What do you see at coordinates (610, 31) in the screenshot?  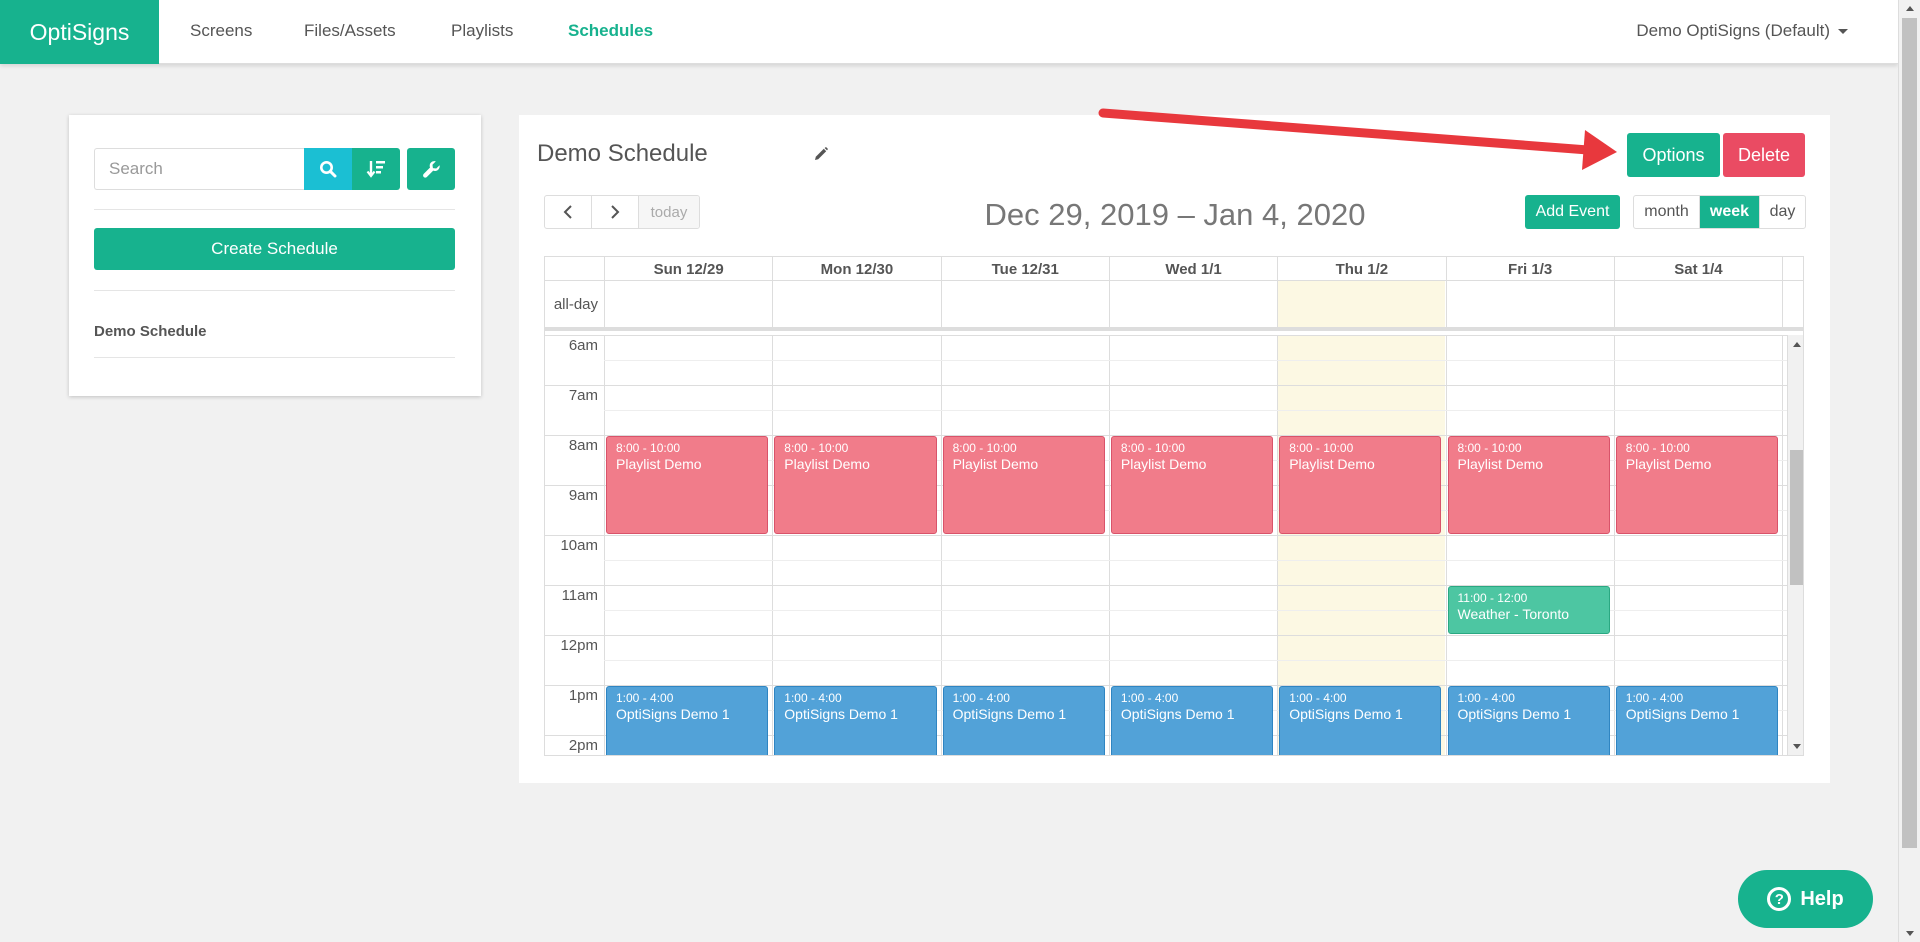 I see `nav-schedules: Schedules` at bounding box center [610, 31].